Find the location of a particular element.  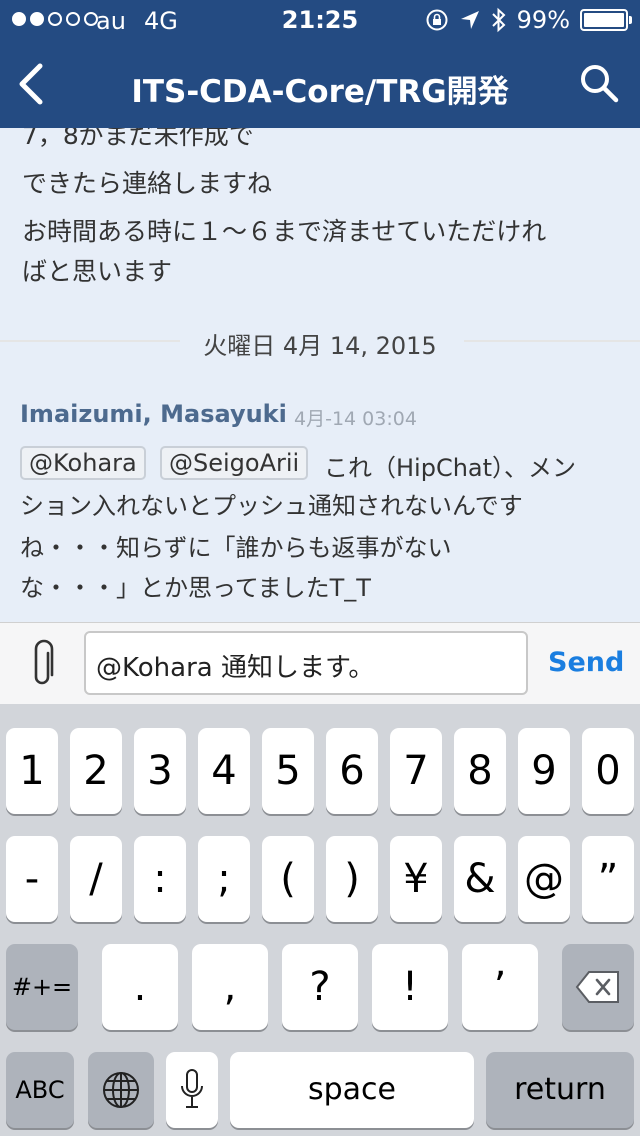

globe-icon is located at coordinates (121, 1090).